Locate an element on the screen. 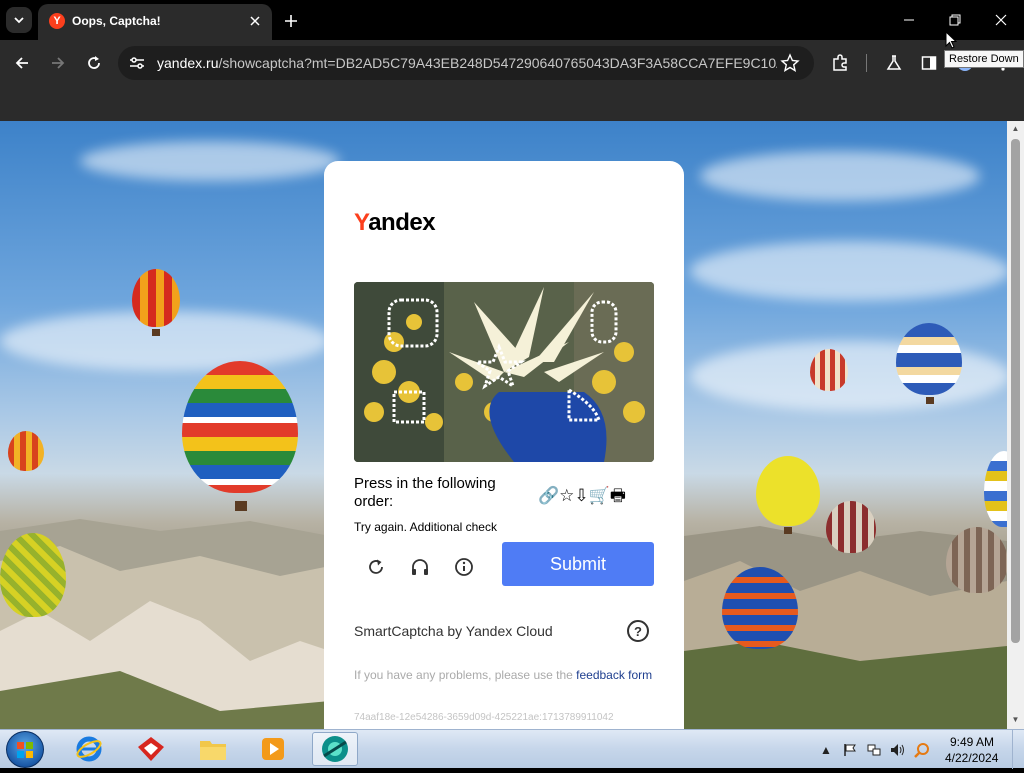 The height and width of the screenshot is (773, 1024). smartcaptcha-brand: SmartCaptcha by Yandex Cloud is located at coordinates (453, 631).